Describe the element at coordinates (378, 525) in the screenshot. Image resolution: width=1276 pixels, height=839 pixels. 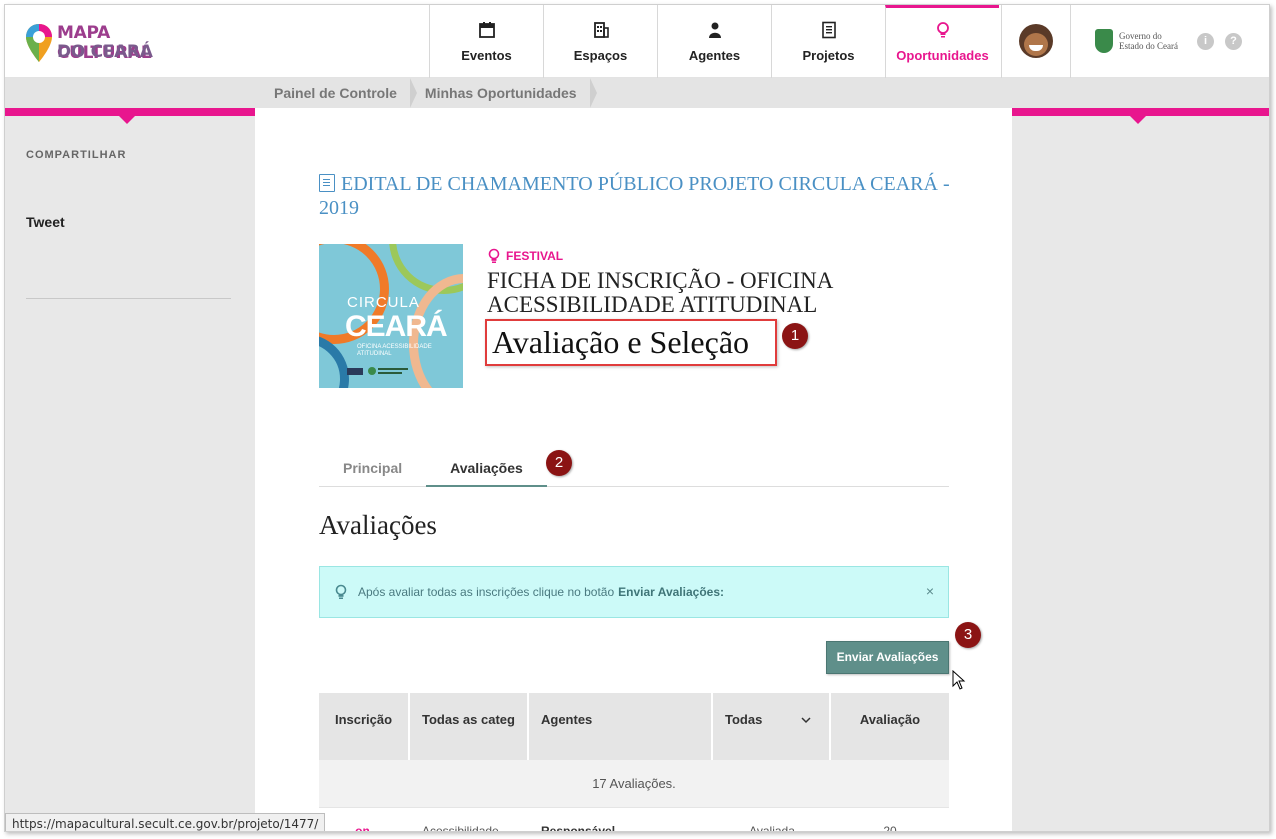
I see `section-heading: Avaliações` at that location.